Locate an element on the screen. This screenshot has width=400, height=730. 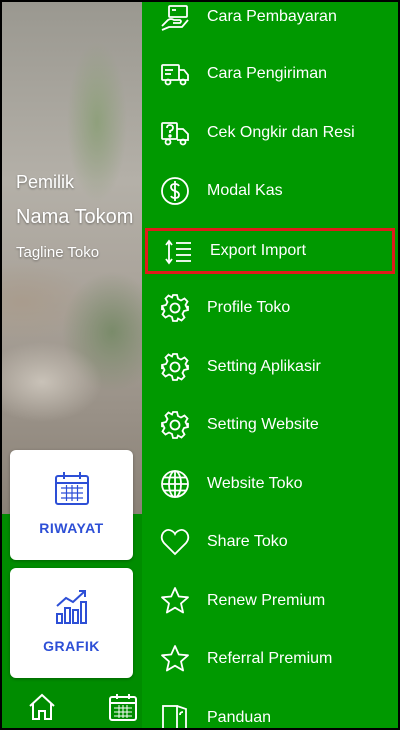
menu-item-export-import: Export Import is located at coordinates (270, 251).